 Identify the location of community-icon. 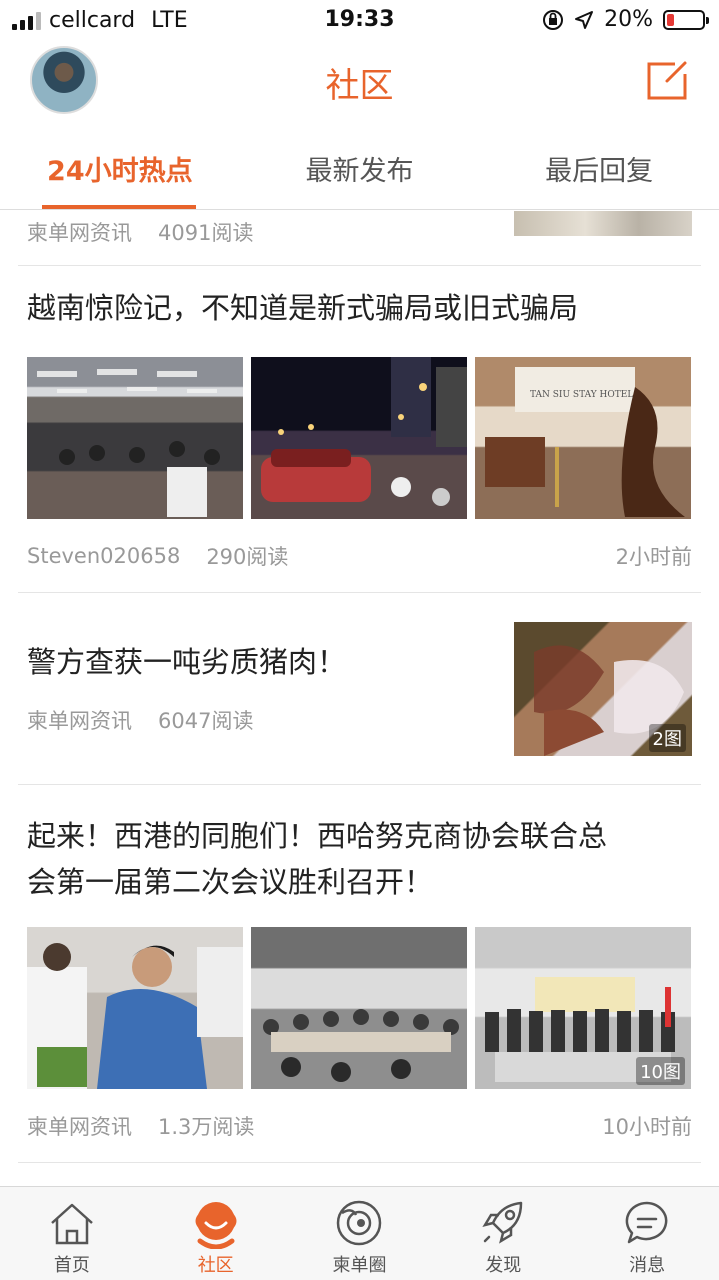
(216, 1225).